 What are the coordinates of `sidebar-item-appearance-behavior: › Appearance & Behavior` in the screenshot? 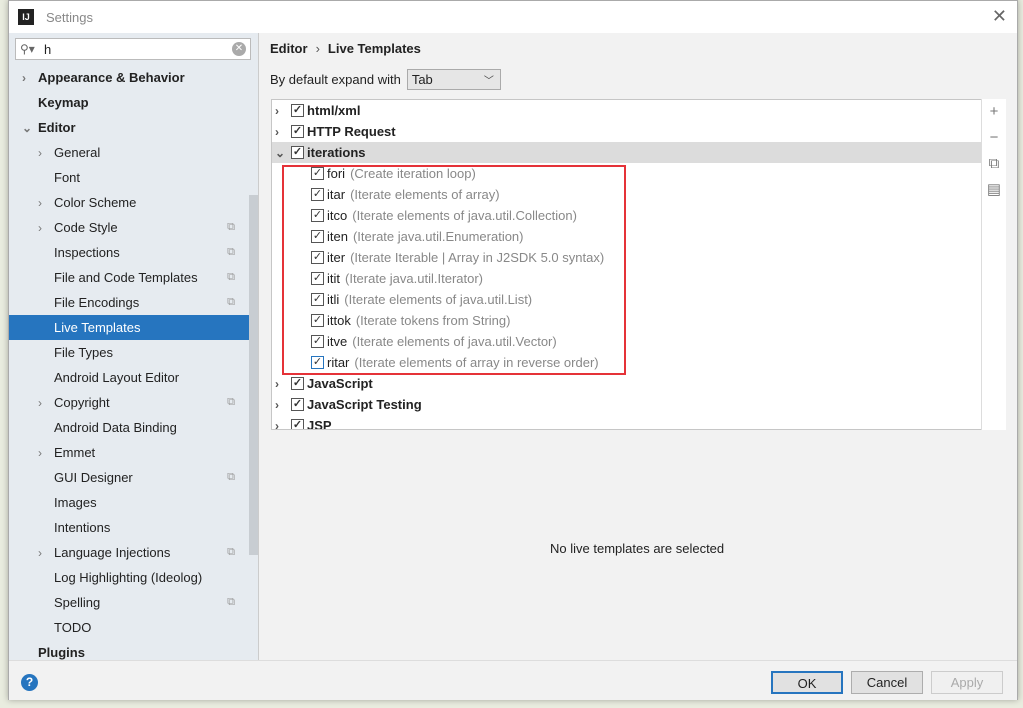 It's located at (129, 77).